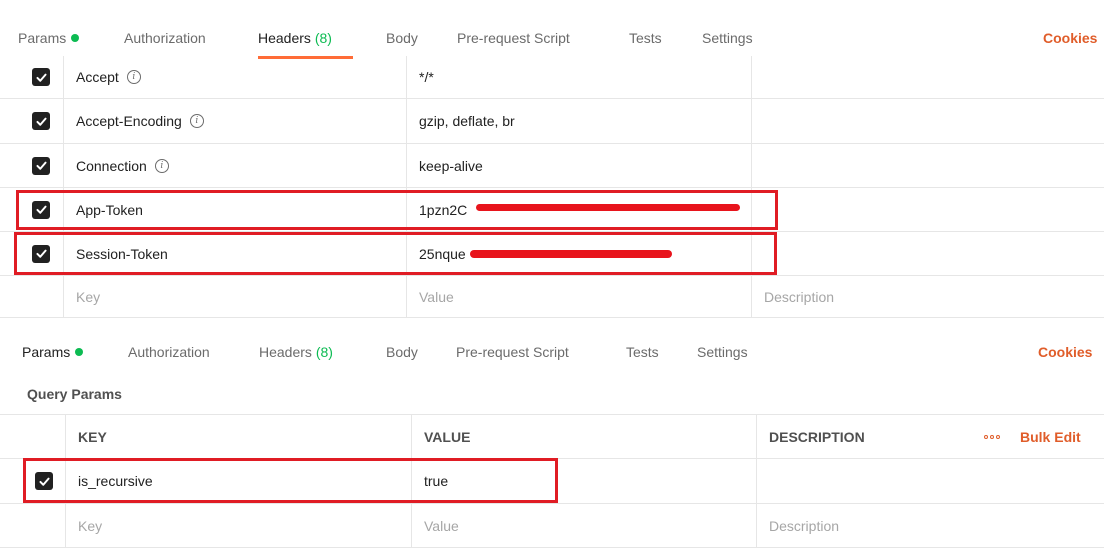  I want to click on more-options-button, so click(991, 436).